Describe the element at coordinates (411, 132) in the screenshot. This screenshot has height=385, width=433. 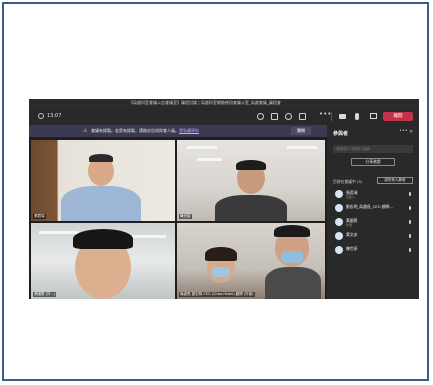
I see `close-icon: ✕` at that location.